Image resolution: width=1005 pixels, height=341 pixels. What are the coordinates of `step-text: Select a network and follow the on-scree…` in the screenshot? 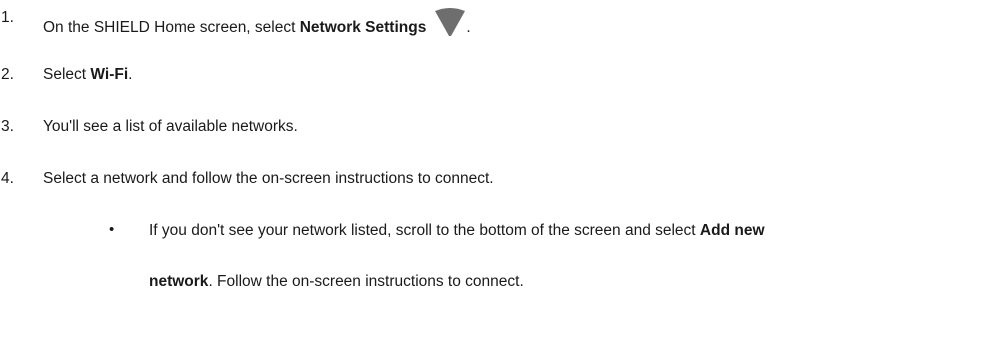 It's located at (268, 178).